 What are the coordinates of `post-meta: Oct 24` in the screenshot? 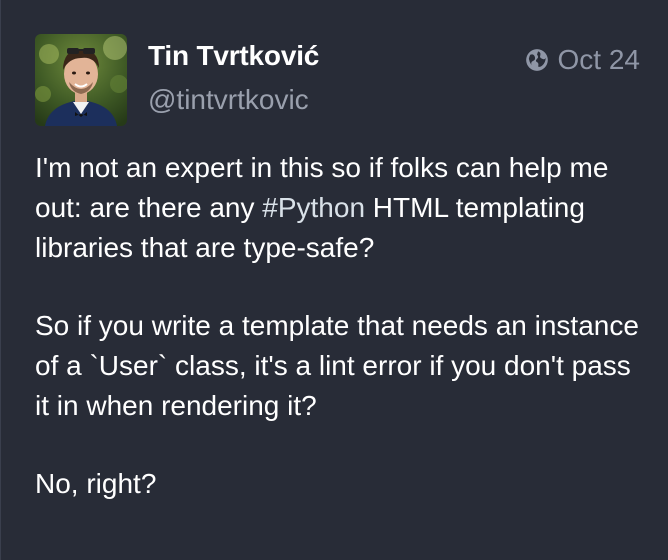 It's located at (582, 60).